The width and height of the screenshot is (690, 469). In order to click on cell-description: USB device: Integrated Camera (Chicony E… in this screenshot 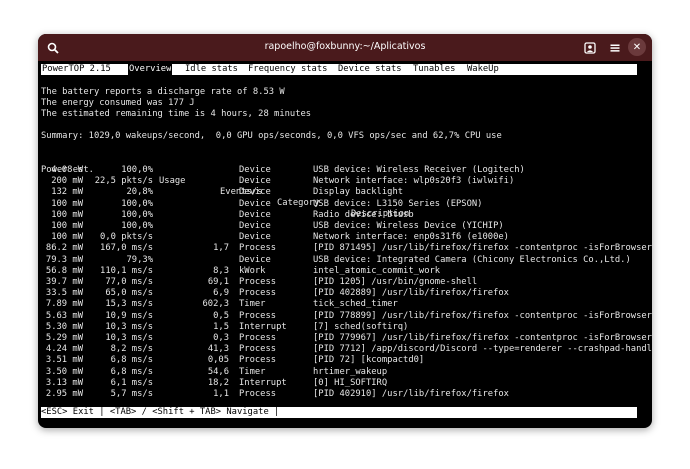, I will do `click(472, 259)`.